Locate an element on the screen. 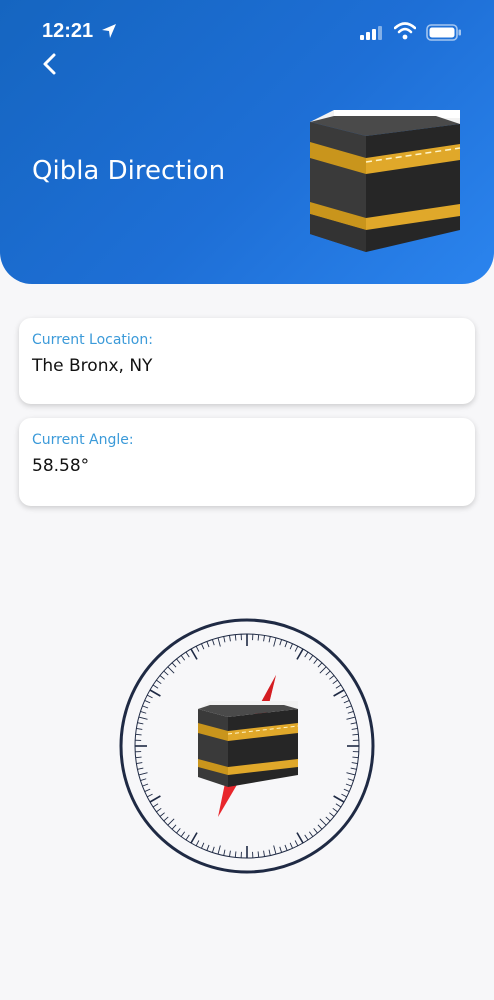  compass-kaaba-icon is located at coordinates (248, 744).